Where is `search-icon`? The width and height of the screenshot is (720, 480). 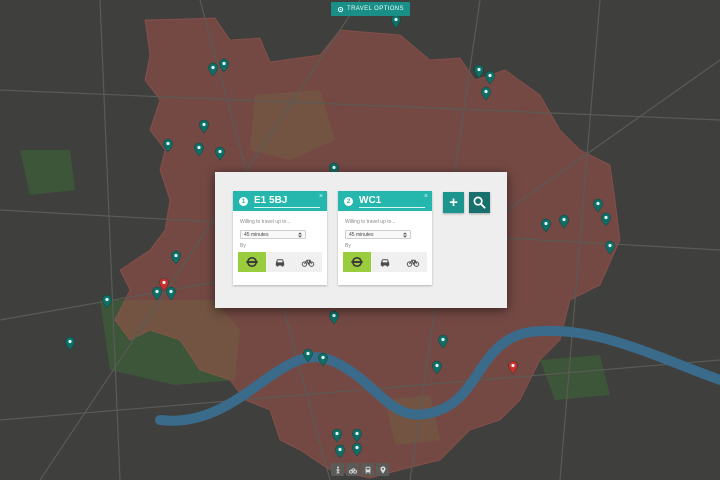
search-icon is located at coordinates (479, 202).